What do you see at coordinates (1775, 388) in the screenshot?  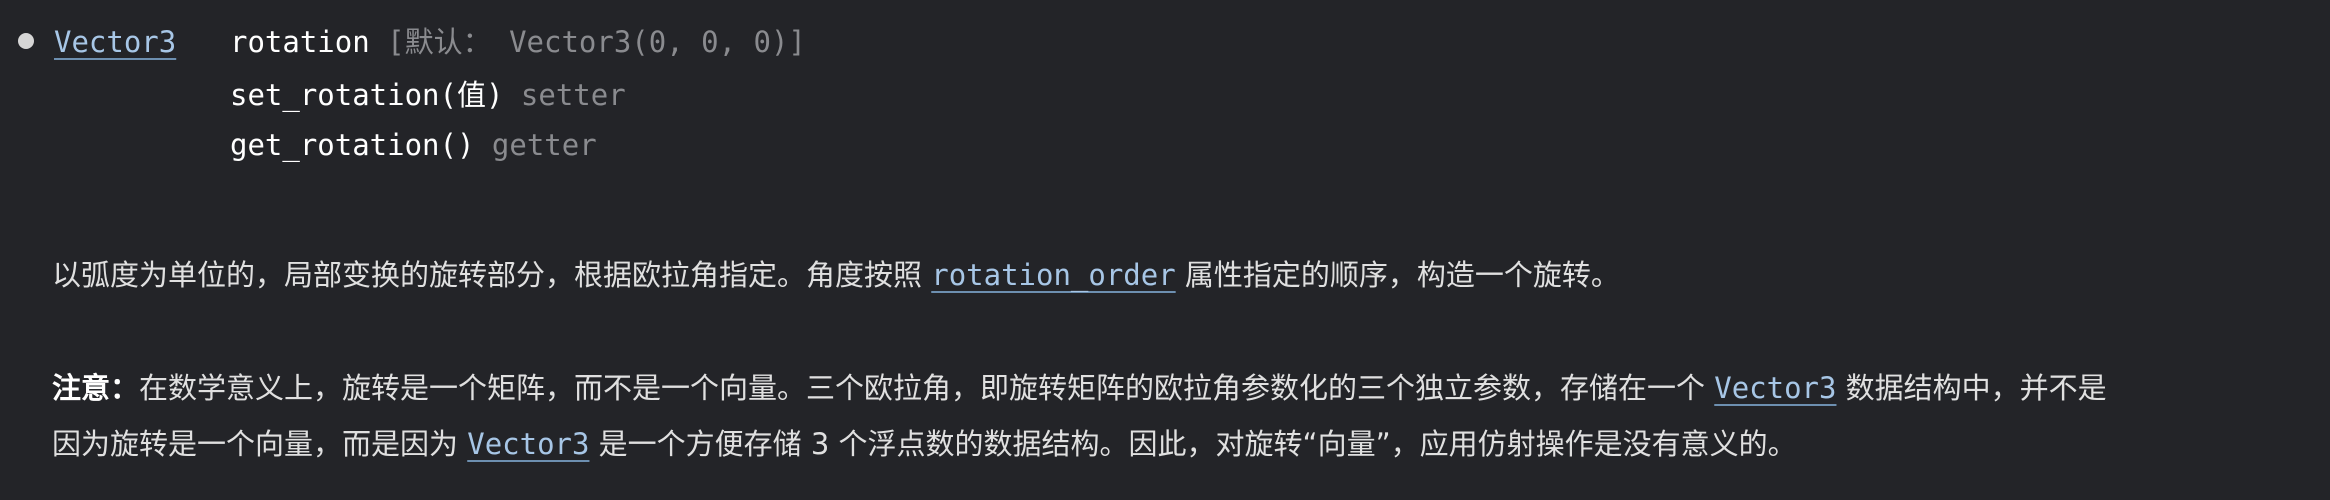 I see `vector3-link-1: Vector3` at bounding box center [1775, 388].